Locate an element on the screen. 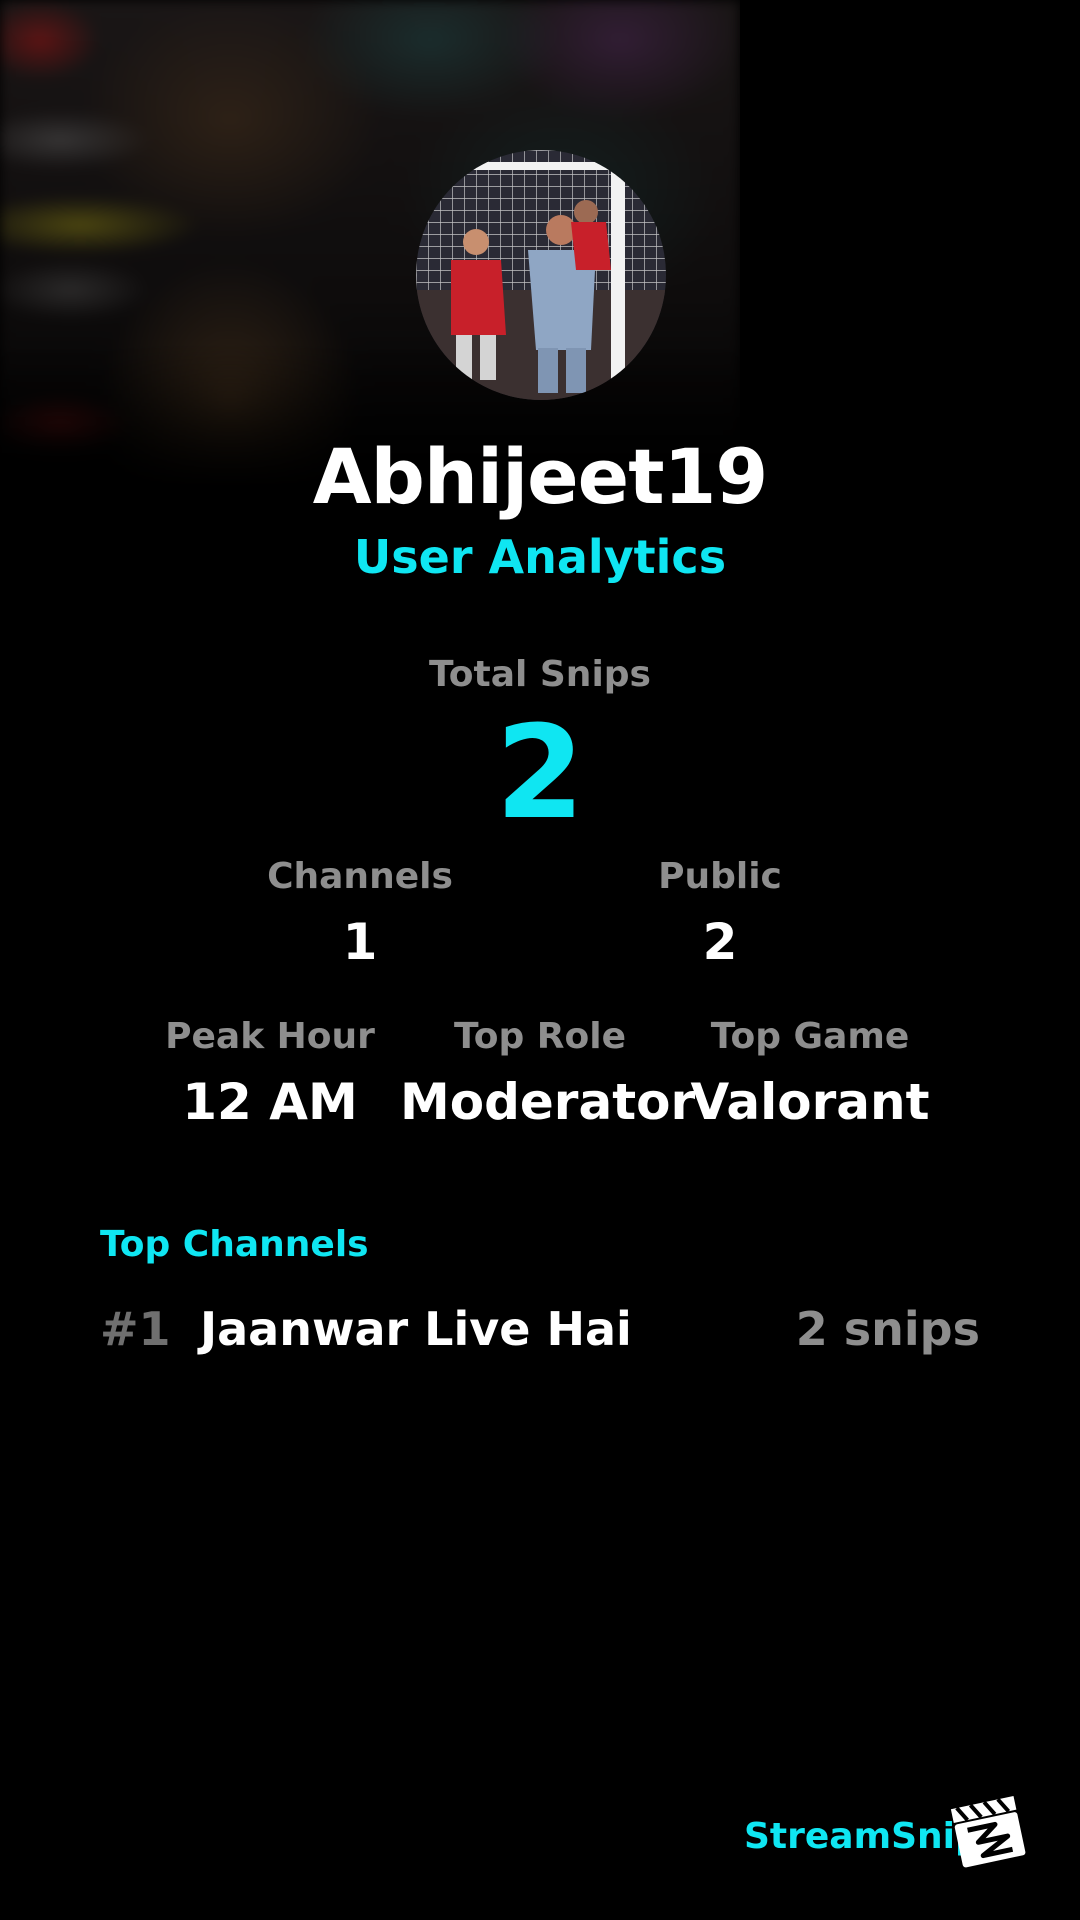 This screenshot has width=1080, height=1920. peak-hour-label: Peak Hour is located at coordinates (270, 1036).